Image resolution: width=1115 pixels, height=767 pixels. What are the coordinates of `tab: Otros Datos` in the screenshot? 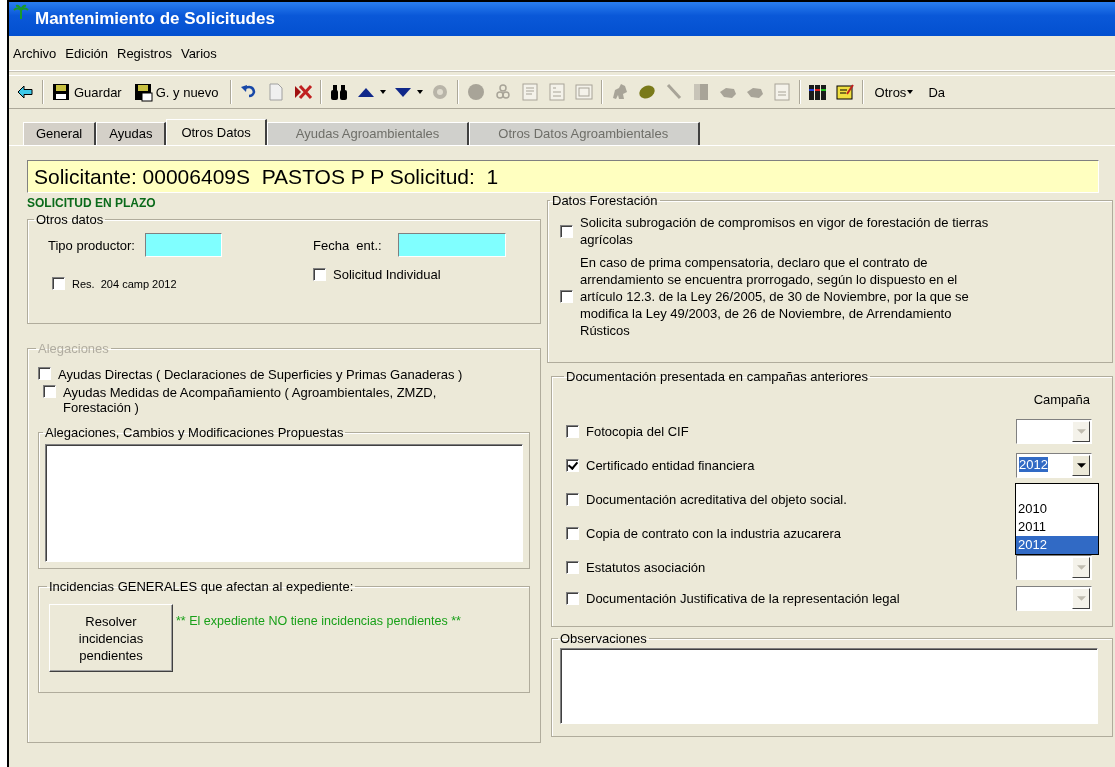 It's located at (216, 132).